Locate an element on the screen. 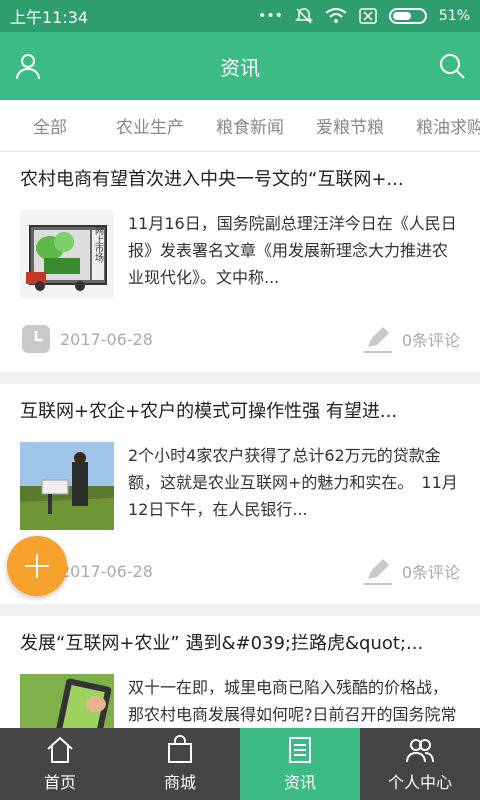 The height and width of the screenshot is (800, 480). nav-shop: 商城 is located at coordinates (180, 764).